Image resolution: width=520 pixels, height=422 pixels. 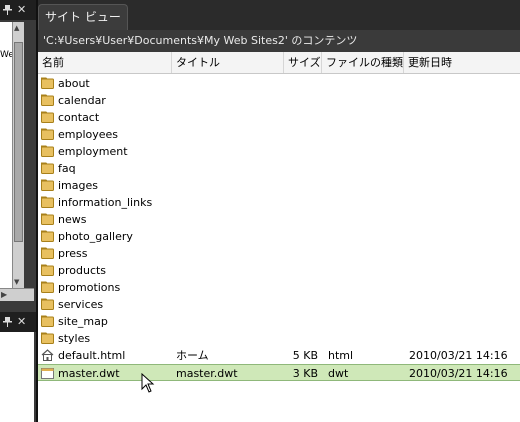 What do you see at coordinates (73, 253) in the screenshot?
I see `file-name: press` at bounding box center [73, 253].